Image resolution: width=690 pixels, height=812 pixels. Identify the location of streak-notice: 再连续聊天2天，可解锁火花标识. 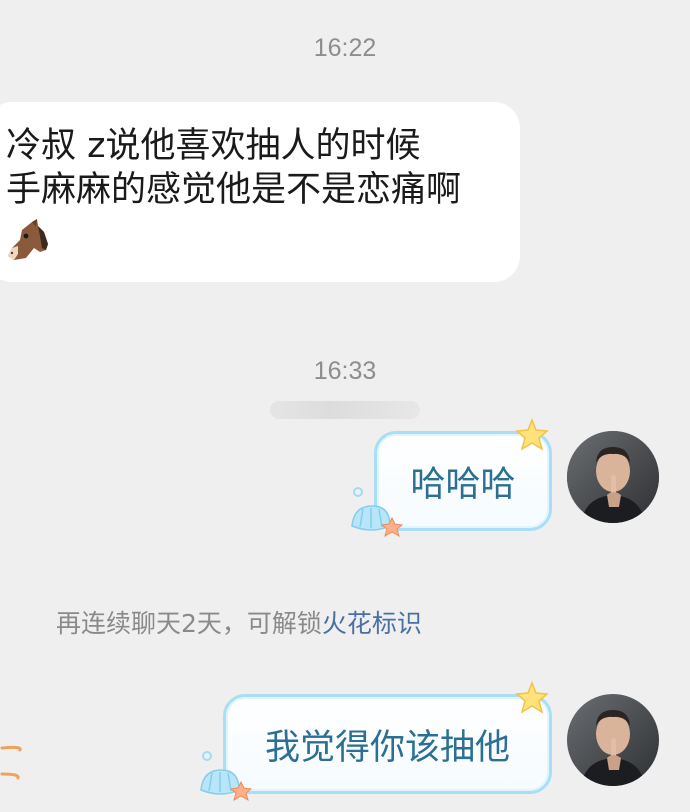
(239, 622).